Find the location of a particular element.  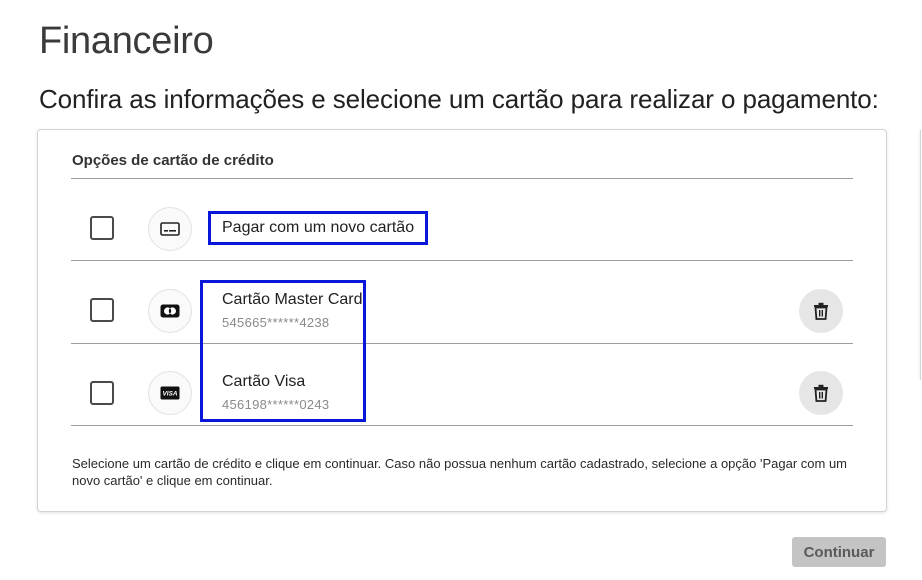

new-card-label: Pagar com um novo cartão is located at coordinates (318, 228).